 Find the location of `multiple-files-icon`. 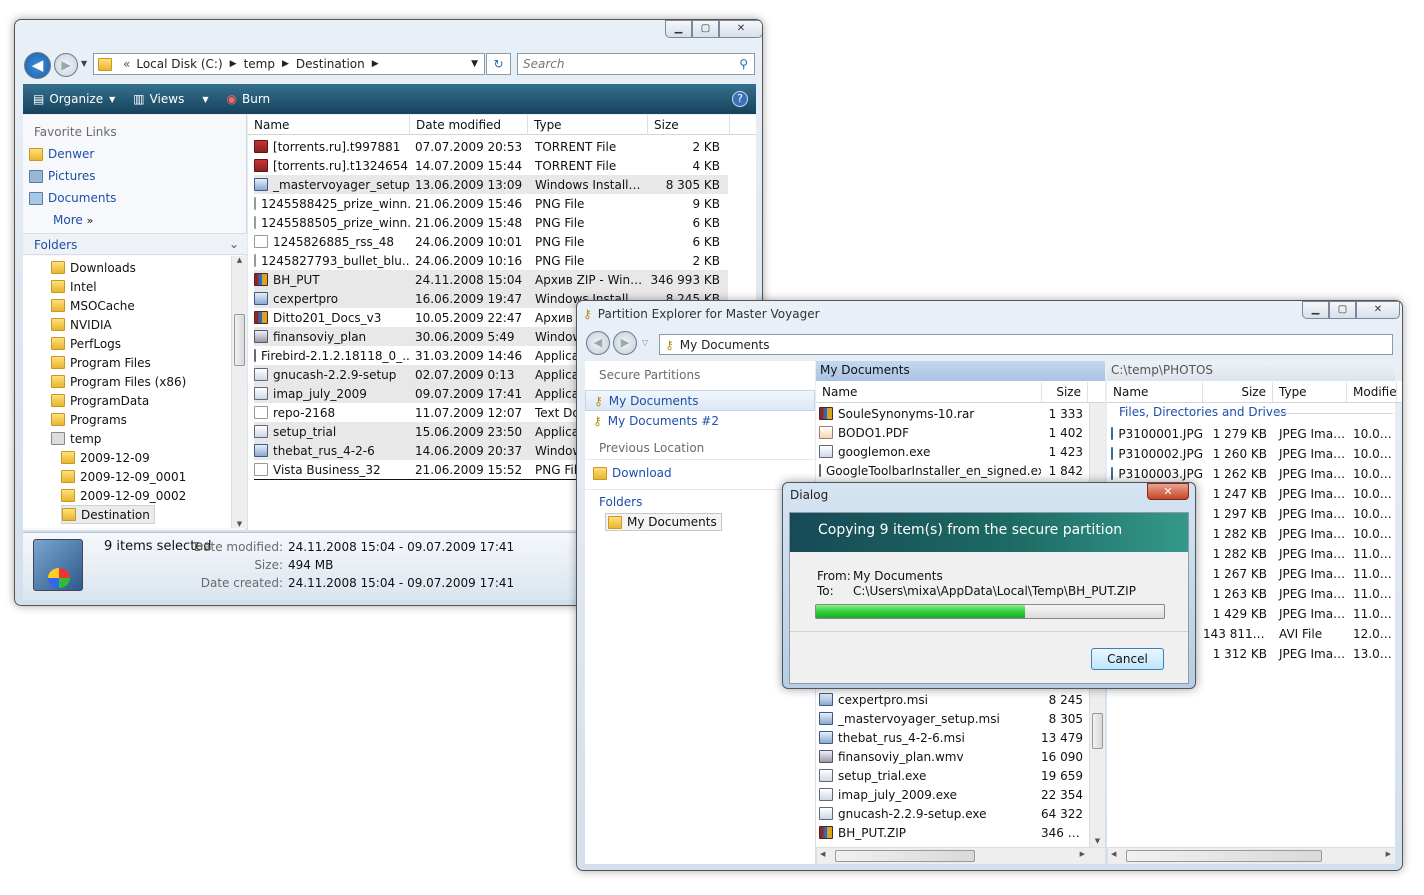

multiple-files-icon is located at coordinates (58, 565).